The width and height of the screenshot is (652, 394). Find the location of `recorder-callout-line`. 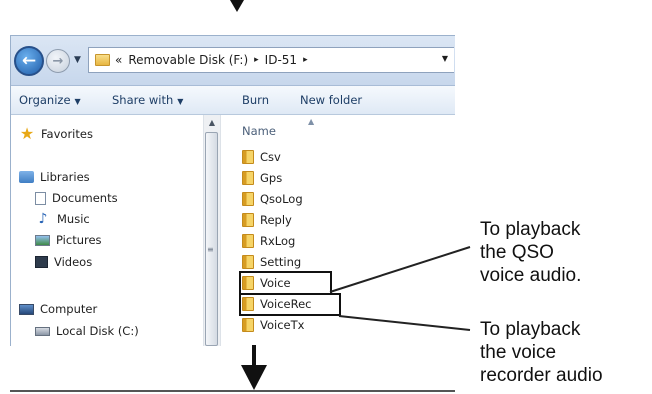

recorder-callout-line is located at coordinates (404, 323).